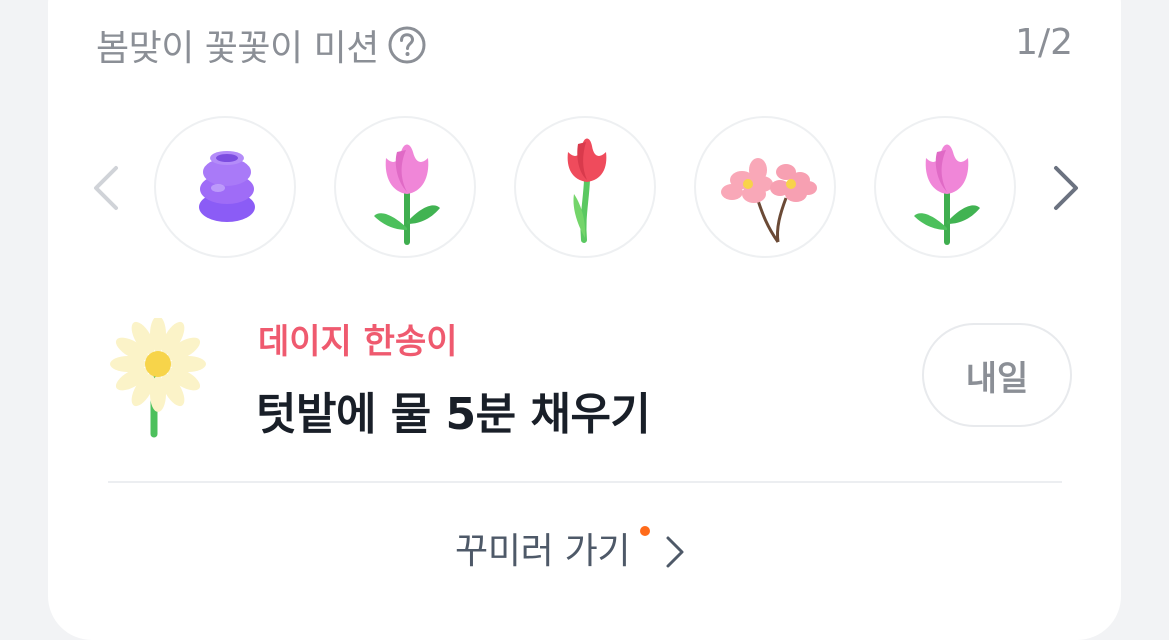 The width and height of the screenshot is (1169, 640). I want to click on question-circle-icon, so click(407, 45).